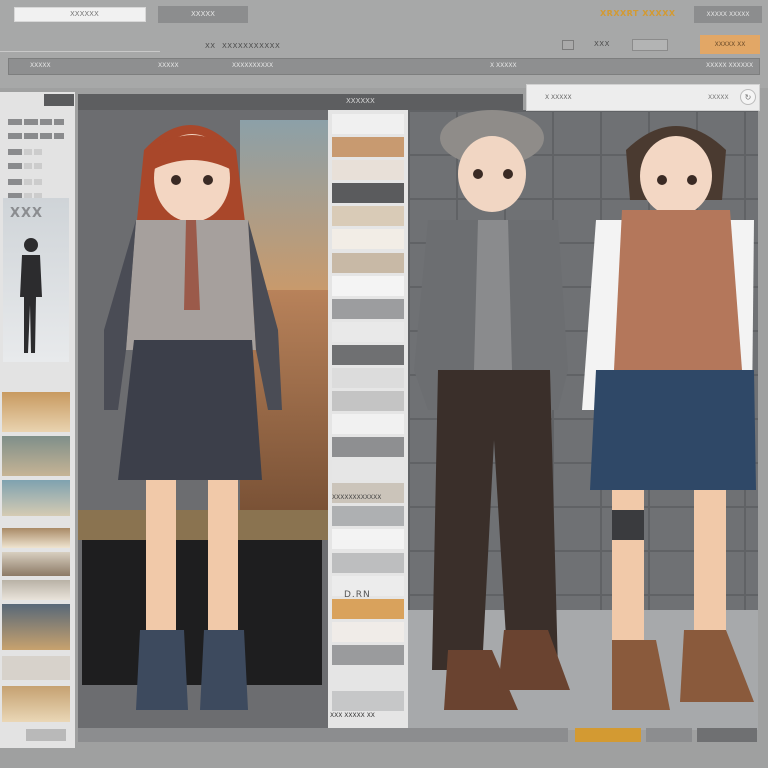 The width and height of the screenshot is (768, 768). Describe the element at coordinates (80, 51) in the screenshot. I see `toolbar-divider` at that location.